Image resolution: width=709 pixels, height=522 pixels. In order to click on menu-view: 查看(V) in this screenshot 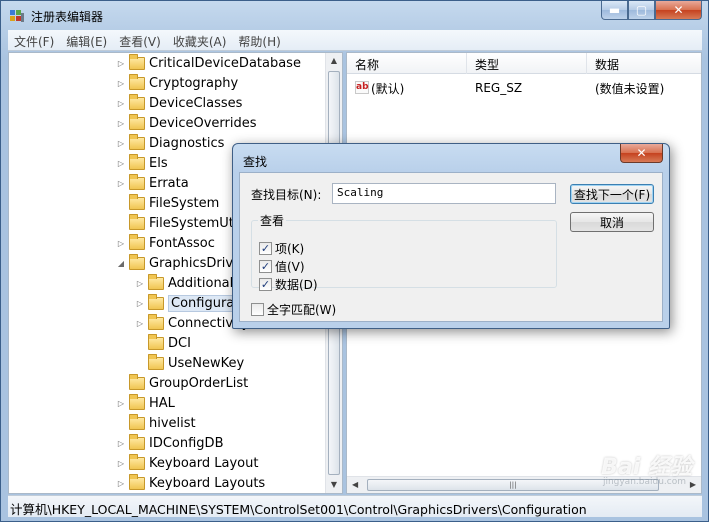, I will do `click(140, 40)`.